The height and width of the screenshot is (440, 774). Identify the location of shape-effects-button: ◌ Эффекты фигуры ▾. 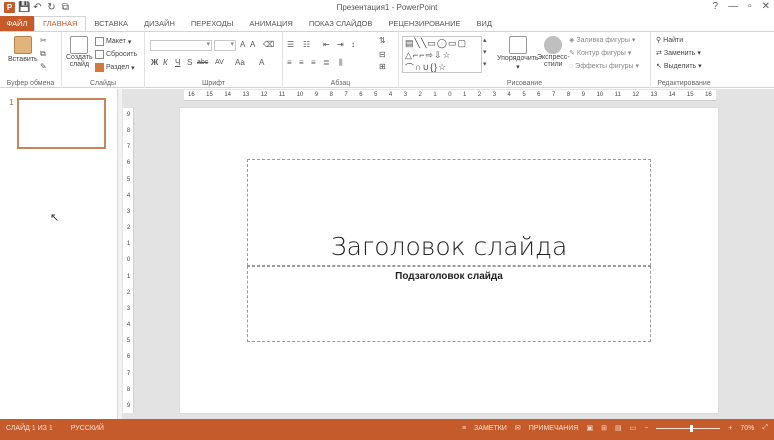
(604, 66).